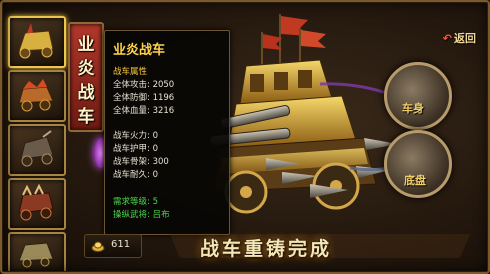 This screenshot has width=490, height=274. What do you see at coordinates (135, 202) in the screenshot?
I see `tooltip-row: 需求等级: 5` at bounding box center [135, 202].